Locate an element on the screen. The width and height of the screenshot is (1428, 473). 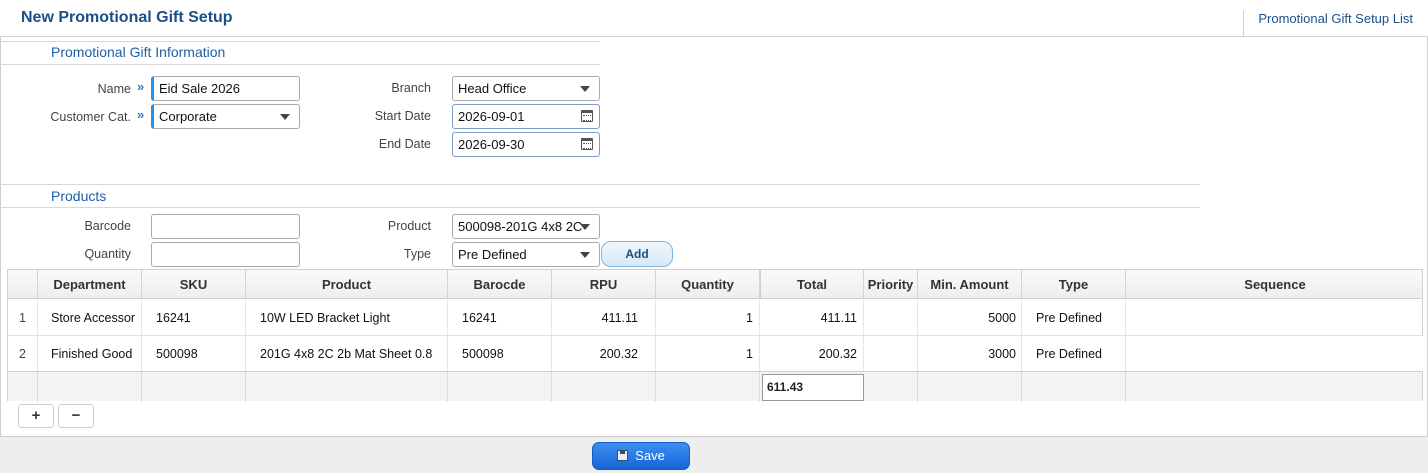
column-header-sku: SKU is located at coordinates (194, 284).